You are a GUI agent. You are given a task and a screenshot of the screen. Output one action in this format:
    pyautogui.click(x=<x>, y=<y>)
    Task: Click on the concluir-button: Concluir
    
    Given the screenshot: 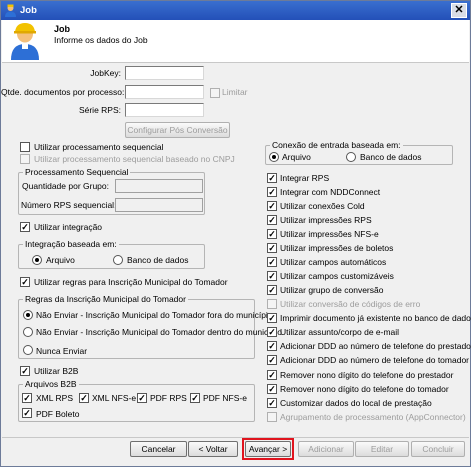 What is the action you would take?
    pyautogui.click(x=438, y=449)
    